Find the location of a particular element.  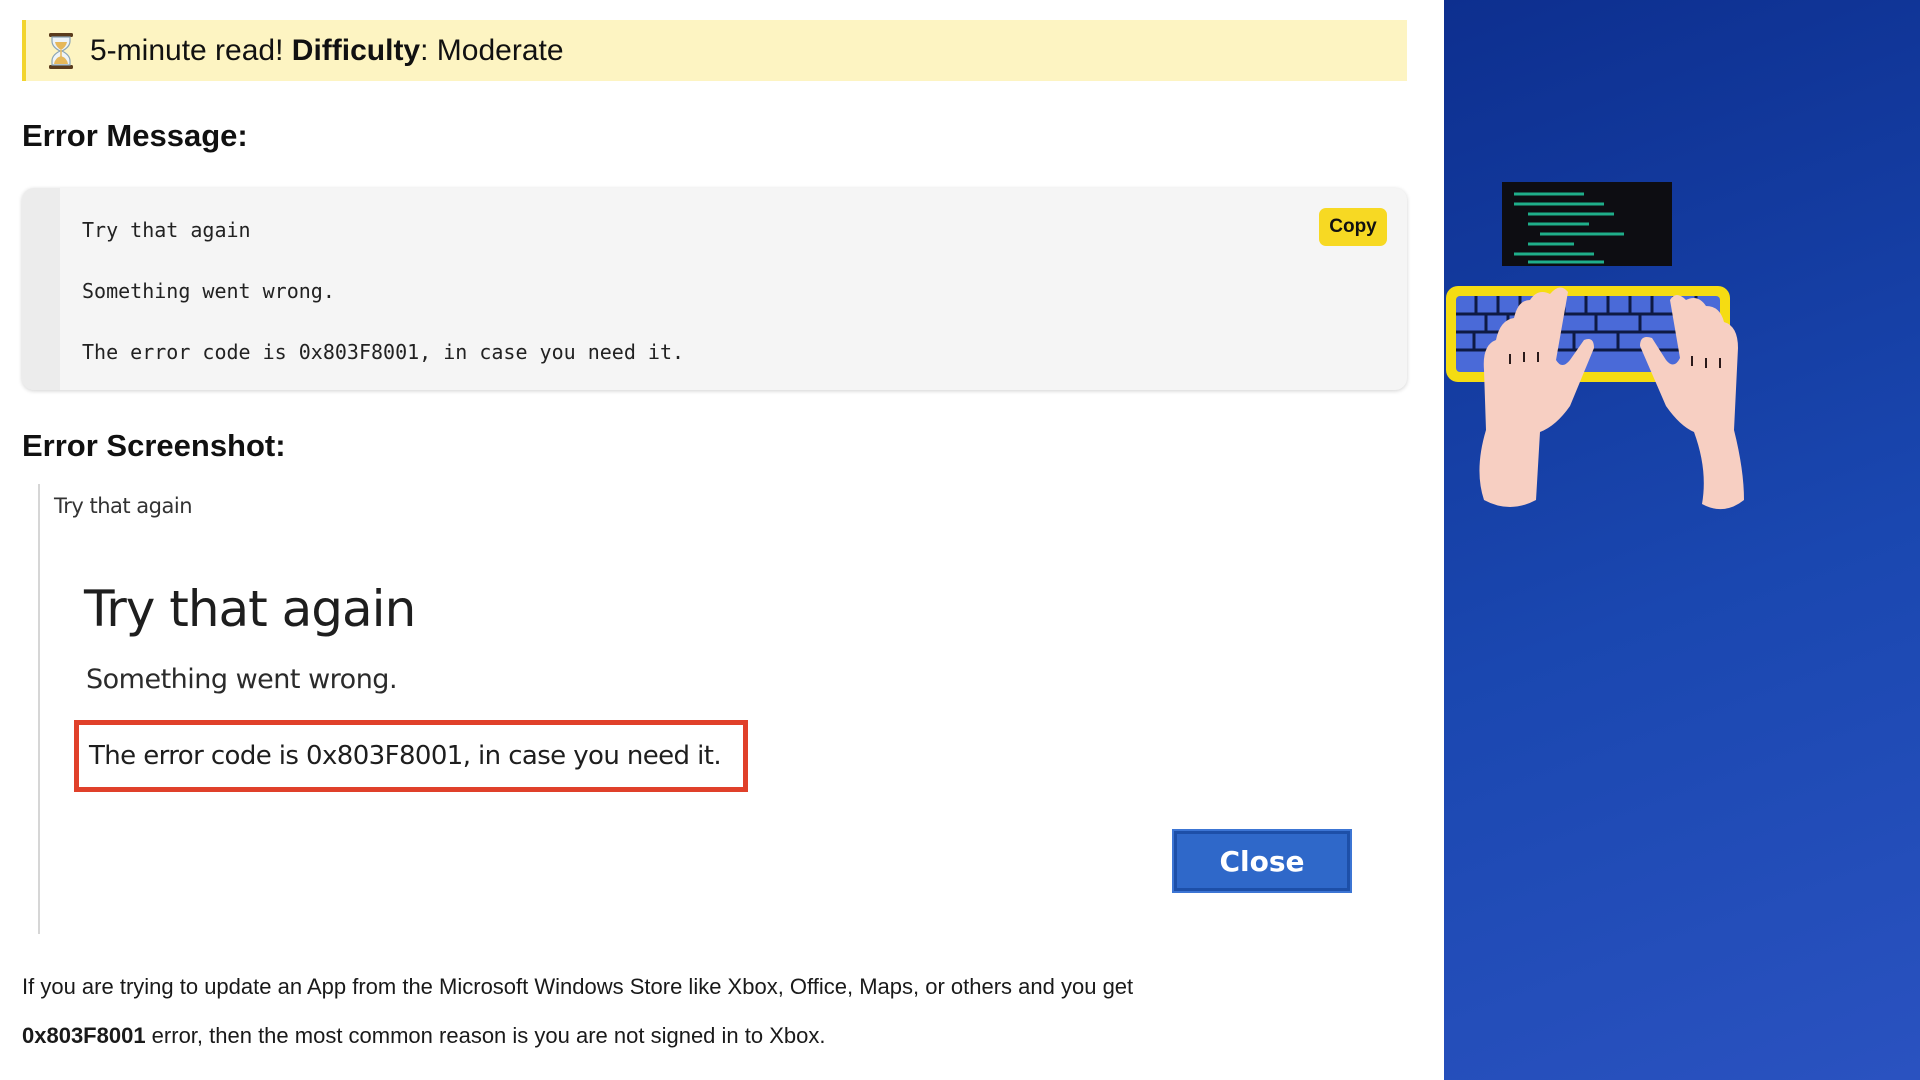

code-line: Try that again is located at coordinates (166, 230).